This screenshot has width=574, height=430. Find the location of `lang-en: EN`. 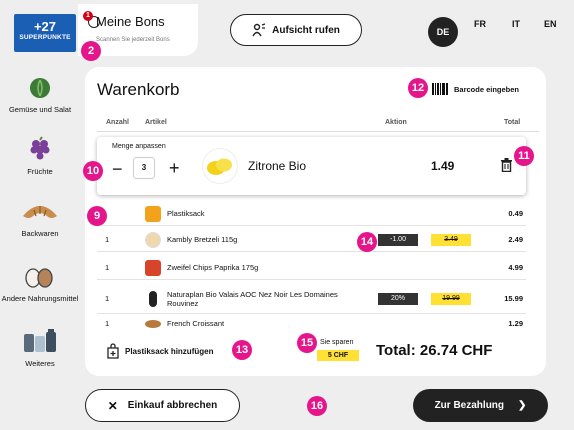

lang-en: EN is located at coordinates (550, 24).